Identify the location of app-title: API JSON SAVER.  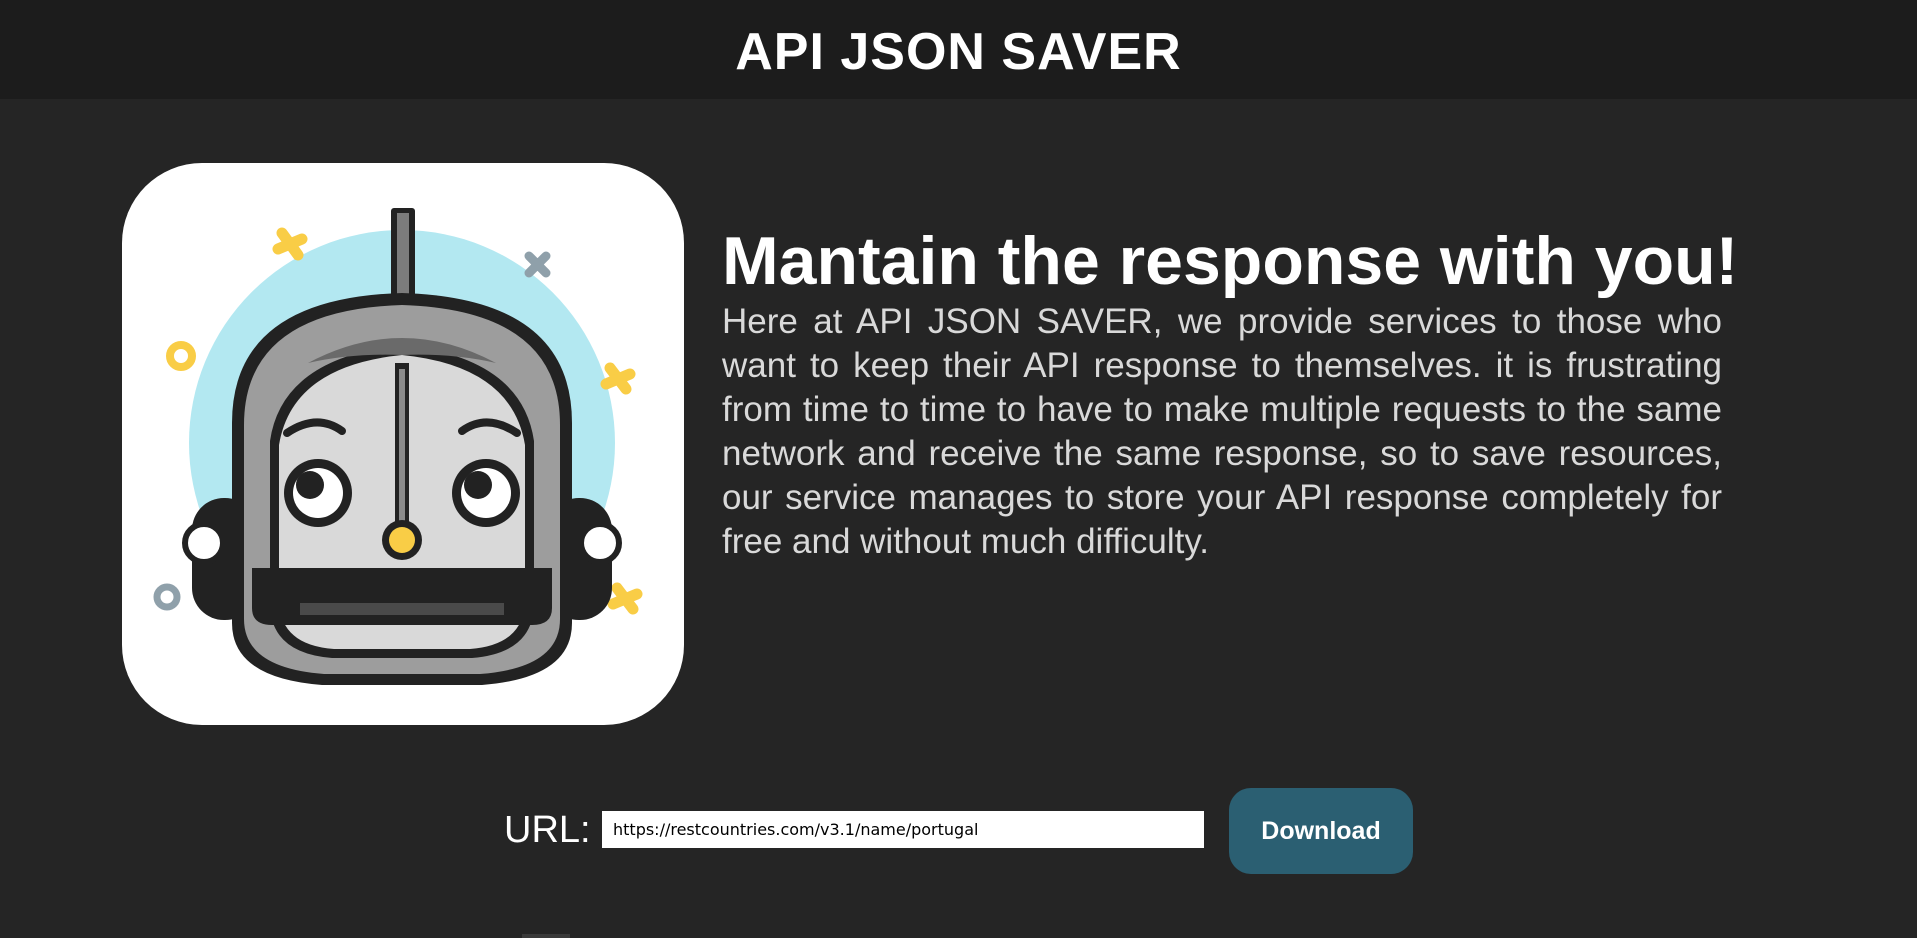
(958, 52).